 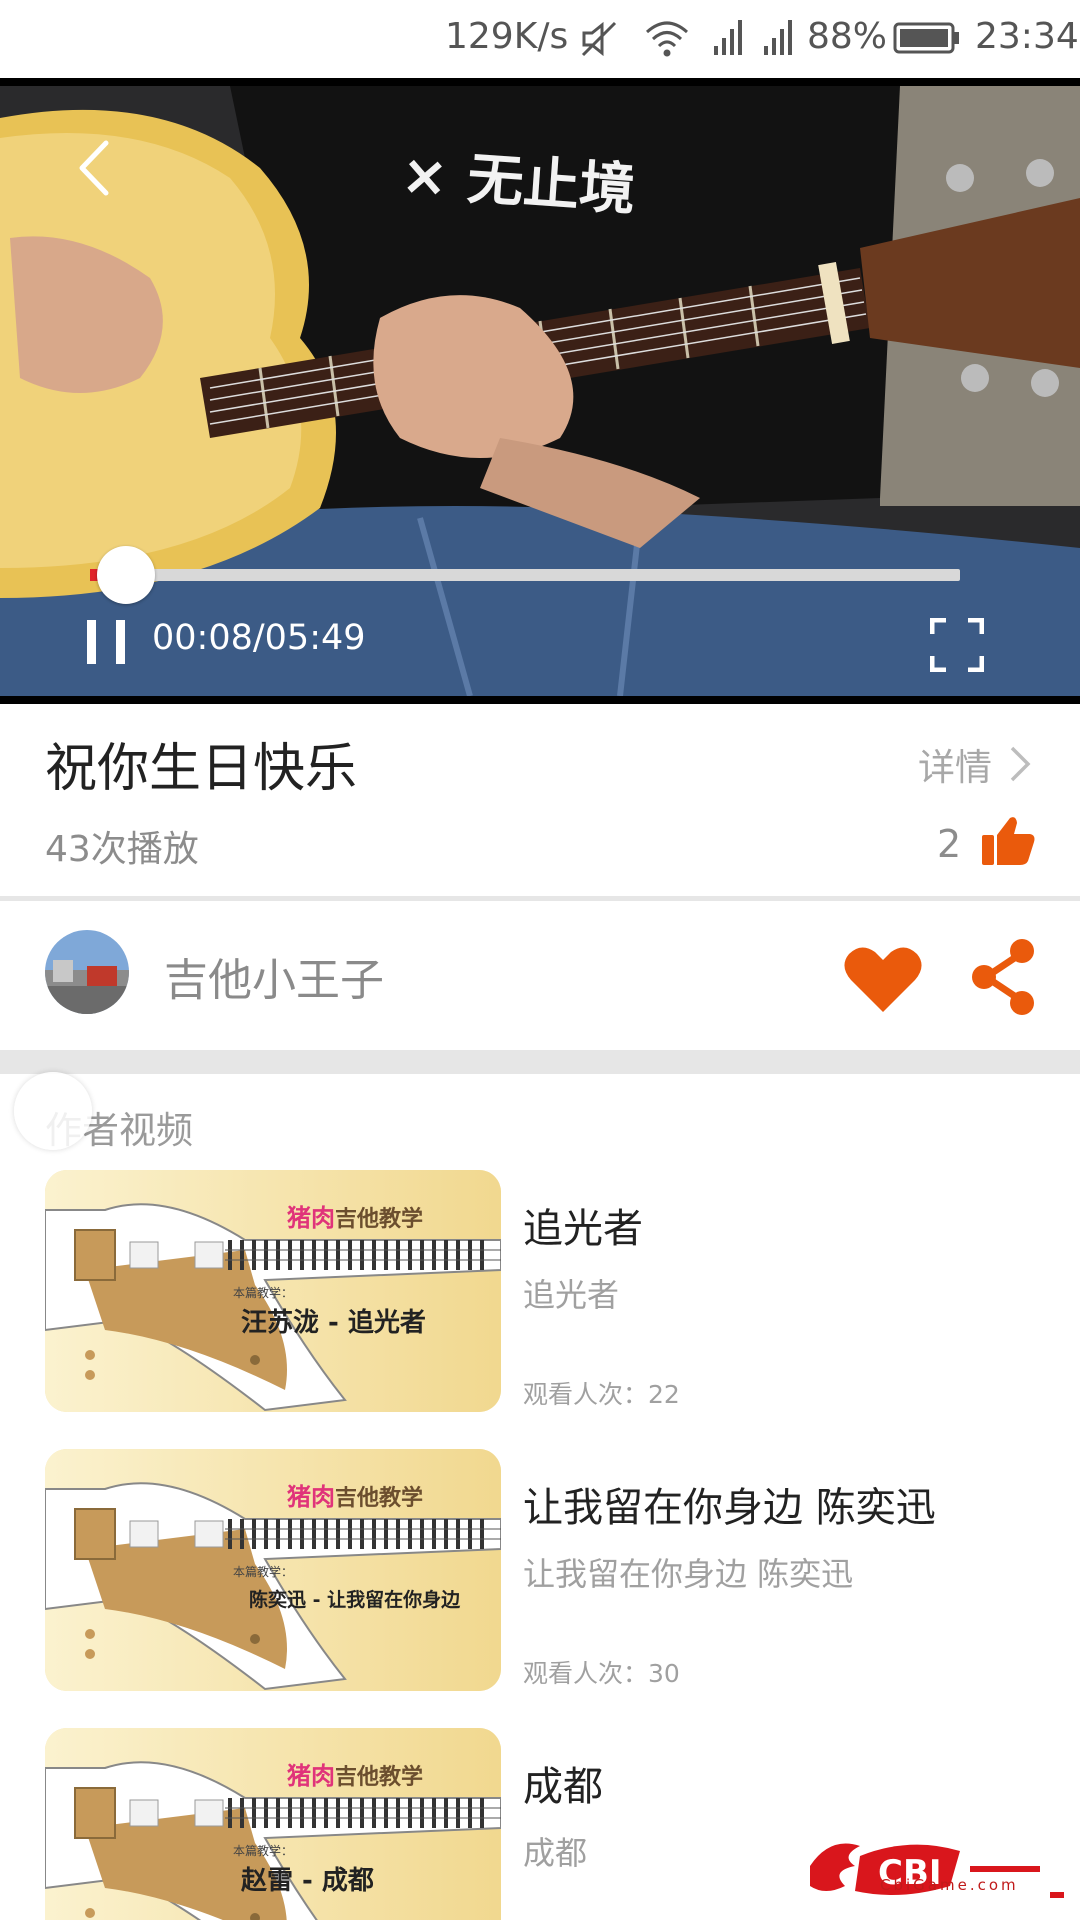 What do you see at coordinates (926, 38) in the screenshot?
I see `battery-icon` at bounding box center [926, 38].